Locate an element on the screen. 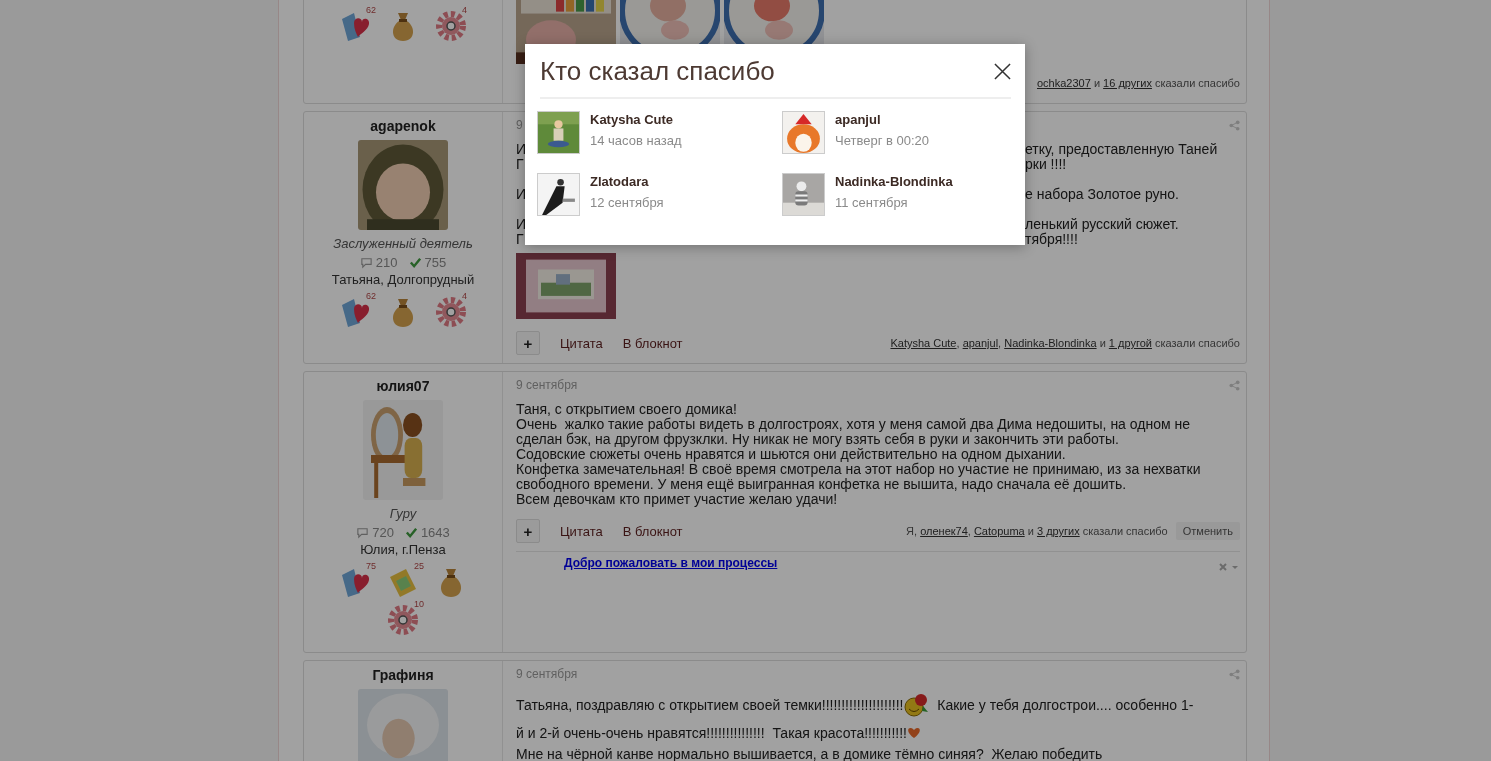 The height and width of the screenshot is (761, 1491). user-name: Katysha Cute is located at coordinates (636, 119).